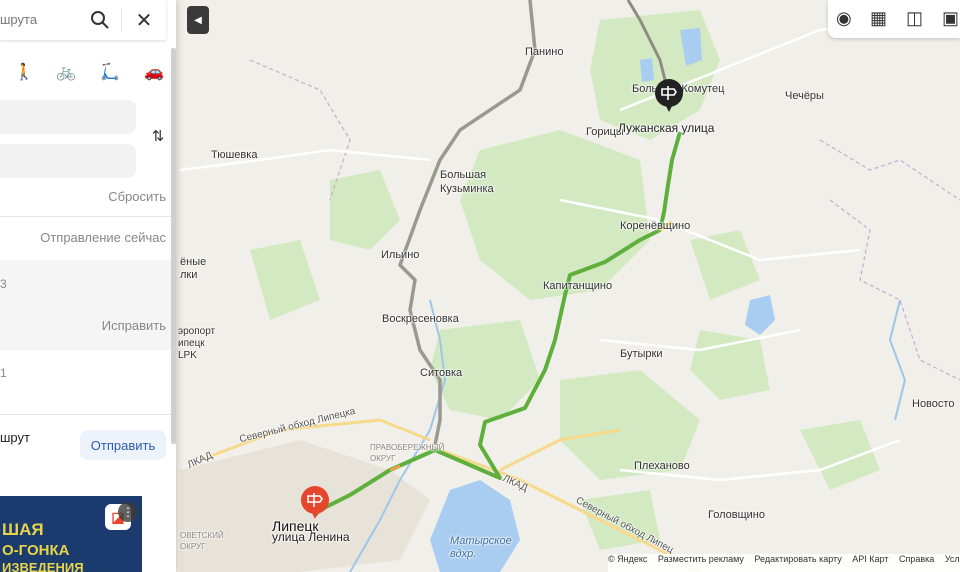 The width and height of the screenshot is (960, 572). Describe the element at coordinates (3, 373) in the screenshot. I see `route-option-number-2: 1` at that location.